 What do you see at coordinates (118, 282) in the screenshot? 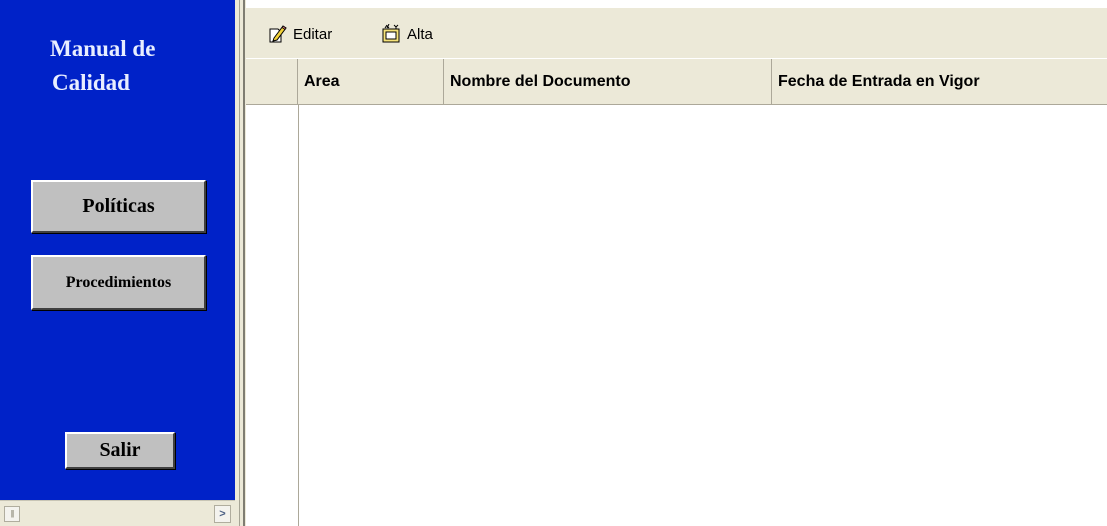
I see `procedimientos-button: Procedimientos` at bounding box center [118, 282].